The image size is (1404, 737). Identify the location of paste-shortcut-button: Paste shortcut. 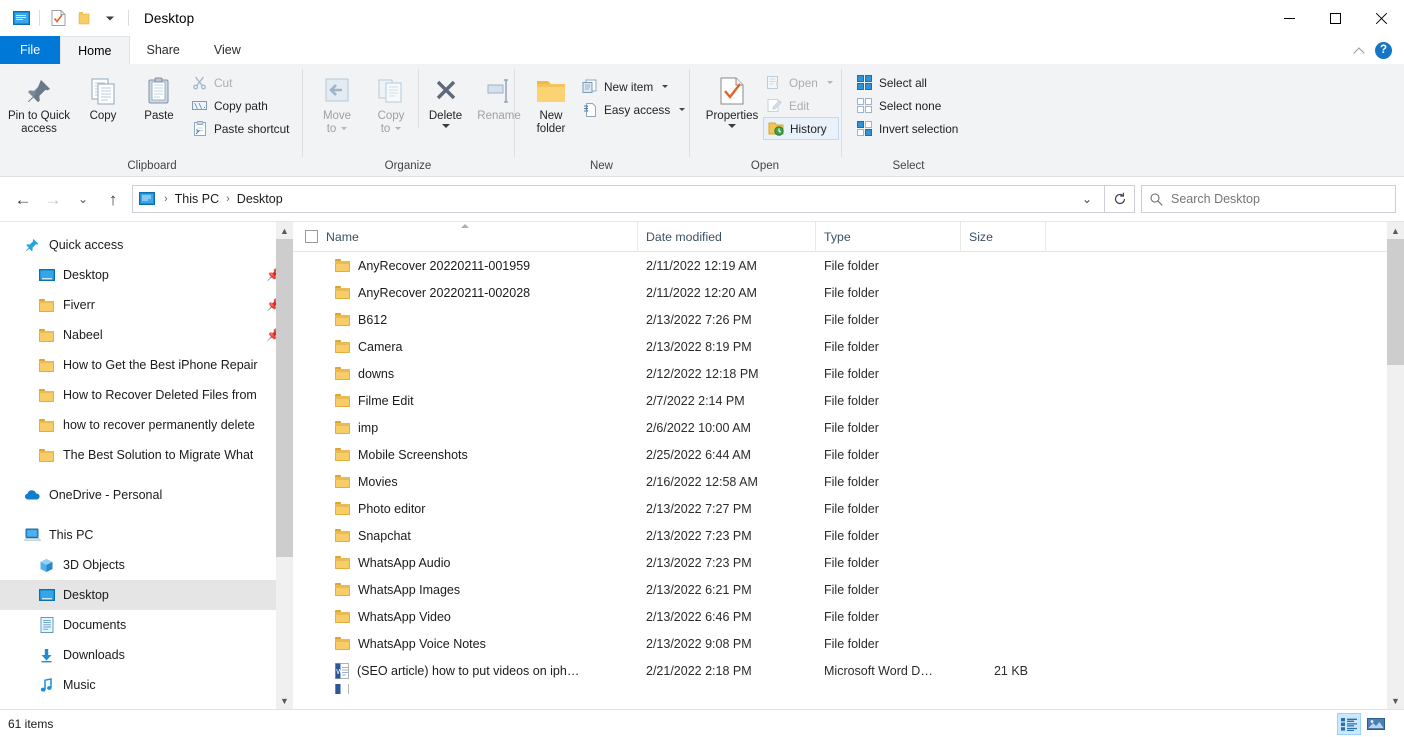
(241, 128).